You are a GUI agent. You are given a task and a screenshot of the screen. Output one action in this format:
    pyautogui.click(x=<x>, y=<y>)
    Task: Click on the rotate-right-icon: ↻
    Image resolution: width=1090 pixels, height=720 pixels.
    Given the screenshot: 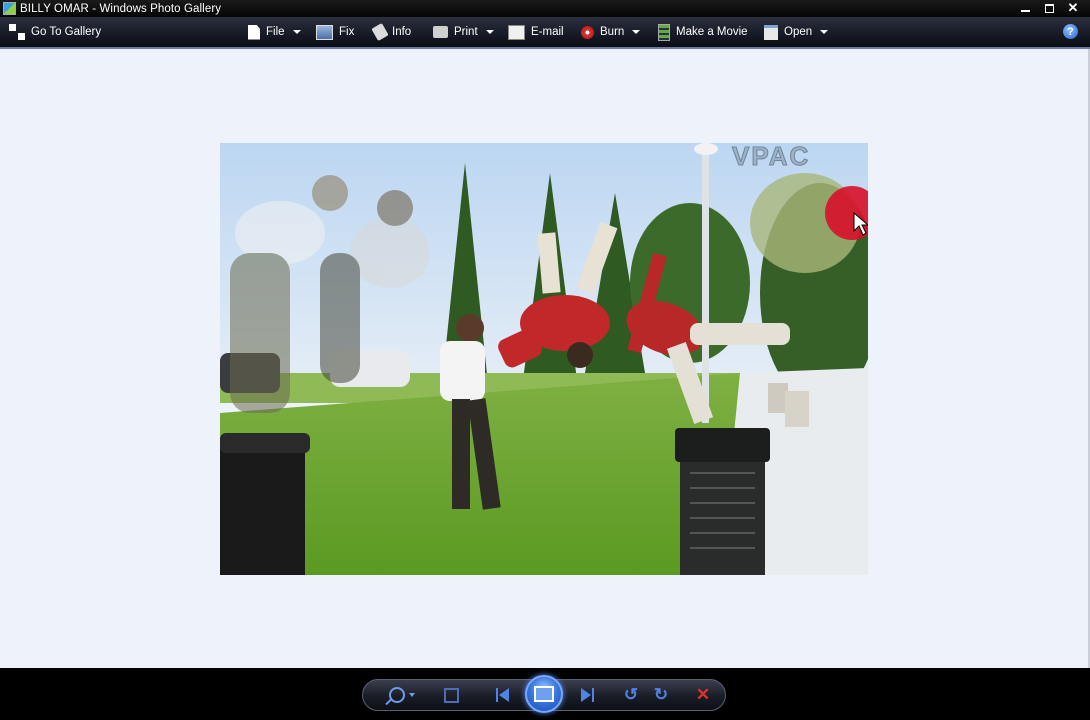 What is the action you would take?
    pyautogui.click(x=661, y=694)
    